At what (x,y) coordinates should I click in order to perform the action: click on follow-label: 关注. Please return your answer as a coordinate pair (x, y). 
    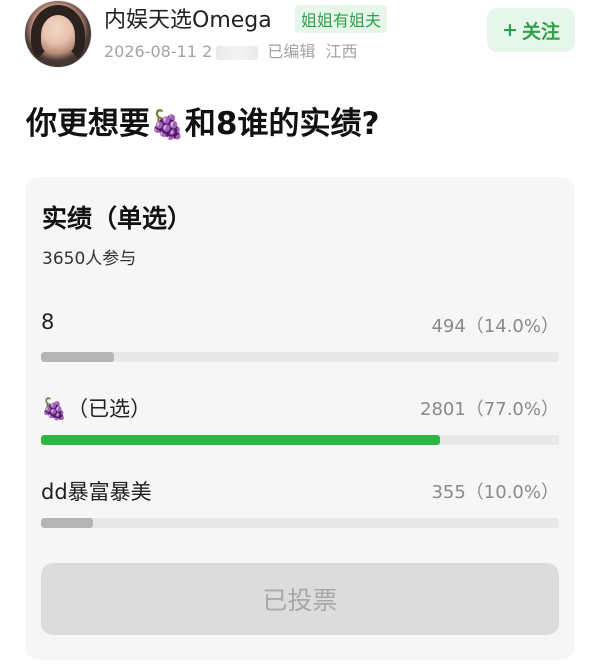
    Looking at the image, I should click on (540, 31).